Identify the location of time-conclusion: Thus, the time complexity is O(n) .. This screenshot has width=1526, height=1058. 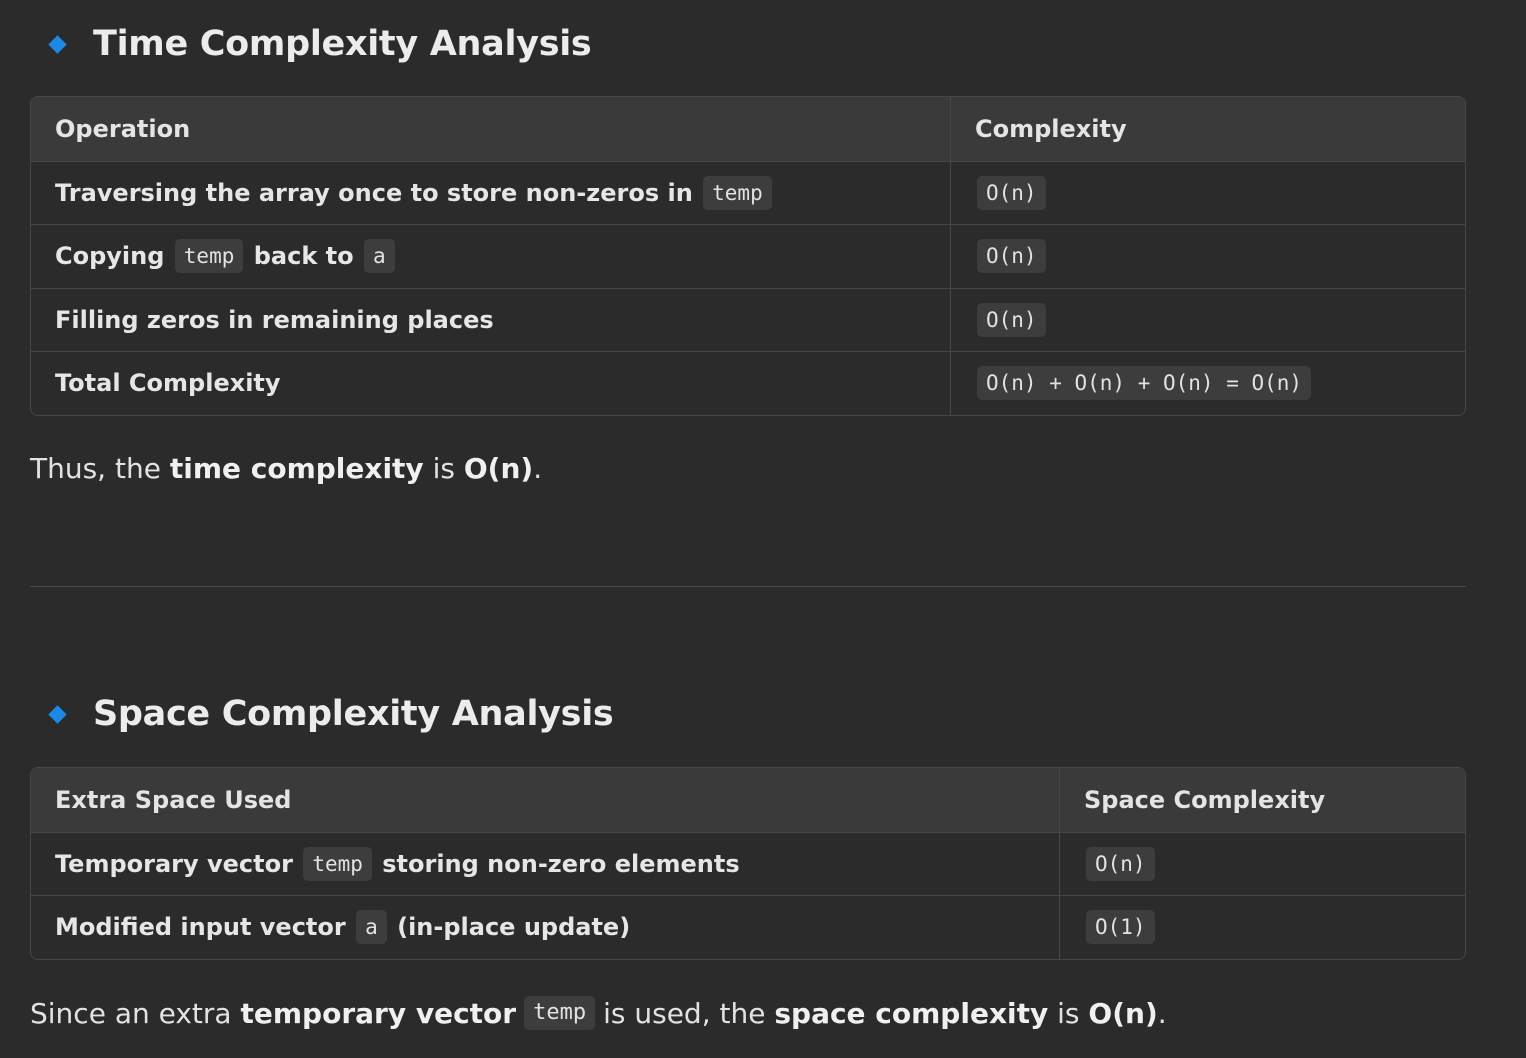
(286, 468).